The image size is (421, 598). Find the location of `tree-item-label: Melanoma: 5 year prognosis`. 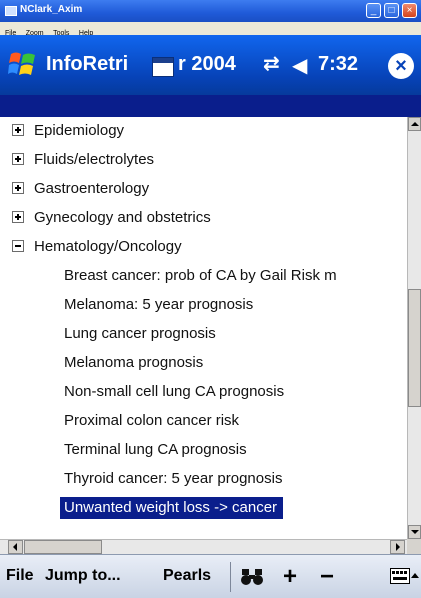

tree-item-label: Melanoma: 5 year prognosis is located at coordinates (159, 304).